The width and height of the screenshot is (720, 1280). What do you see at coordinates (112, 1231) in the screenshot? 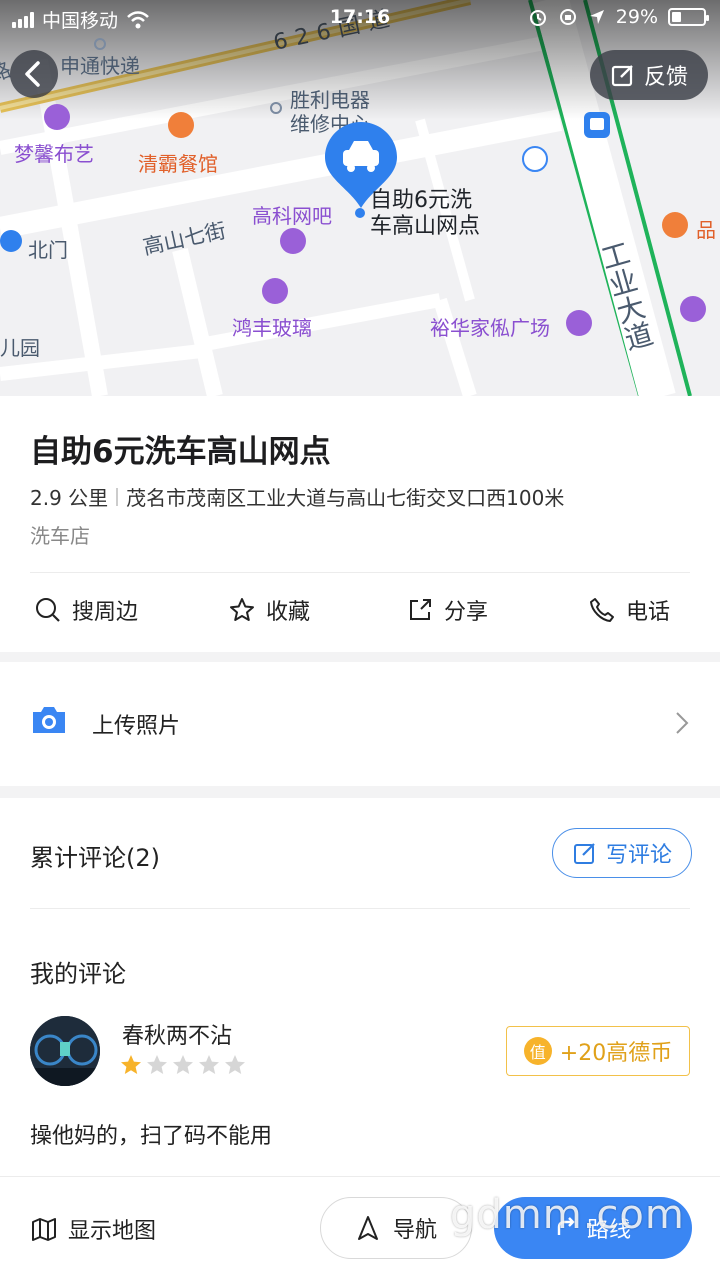
I see `show-map-label: 显示地图` at bounding box center [112, 1231].